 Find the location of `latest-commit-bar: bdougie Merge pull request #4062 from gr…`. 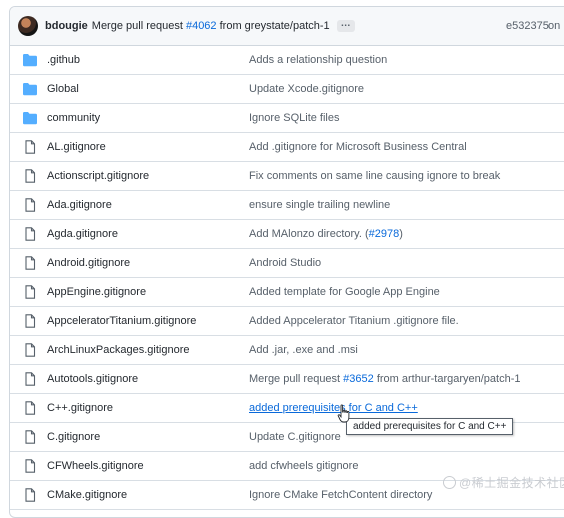

latest-commit-bar: bdougie Merge pull request #4062 from gr… is located at coordinates (287, 26).